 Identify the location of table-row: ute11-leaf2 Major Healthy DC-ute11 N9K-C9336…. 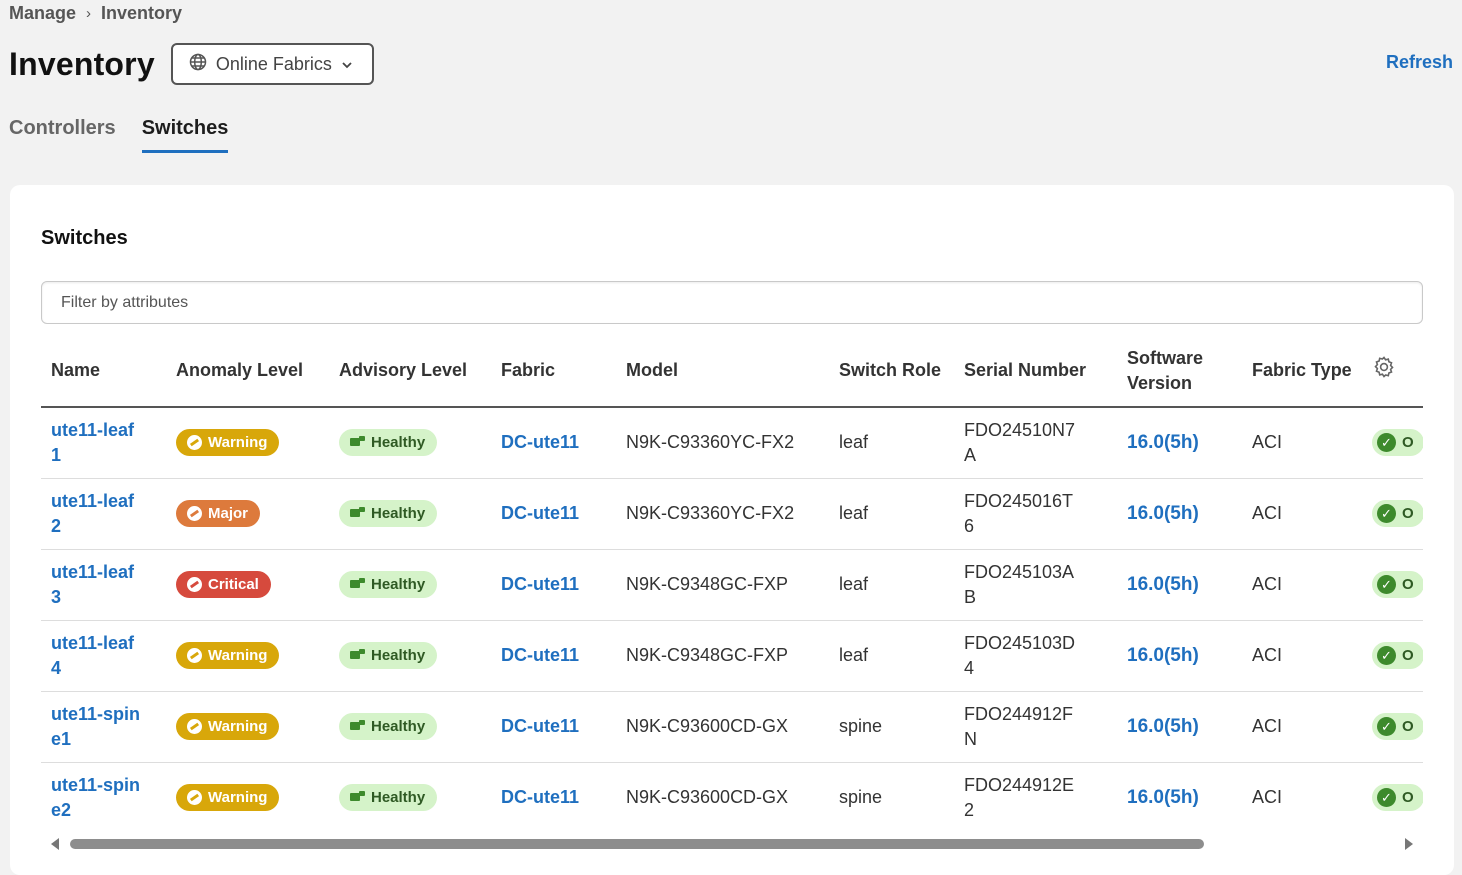
(732, 514).